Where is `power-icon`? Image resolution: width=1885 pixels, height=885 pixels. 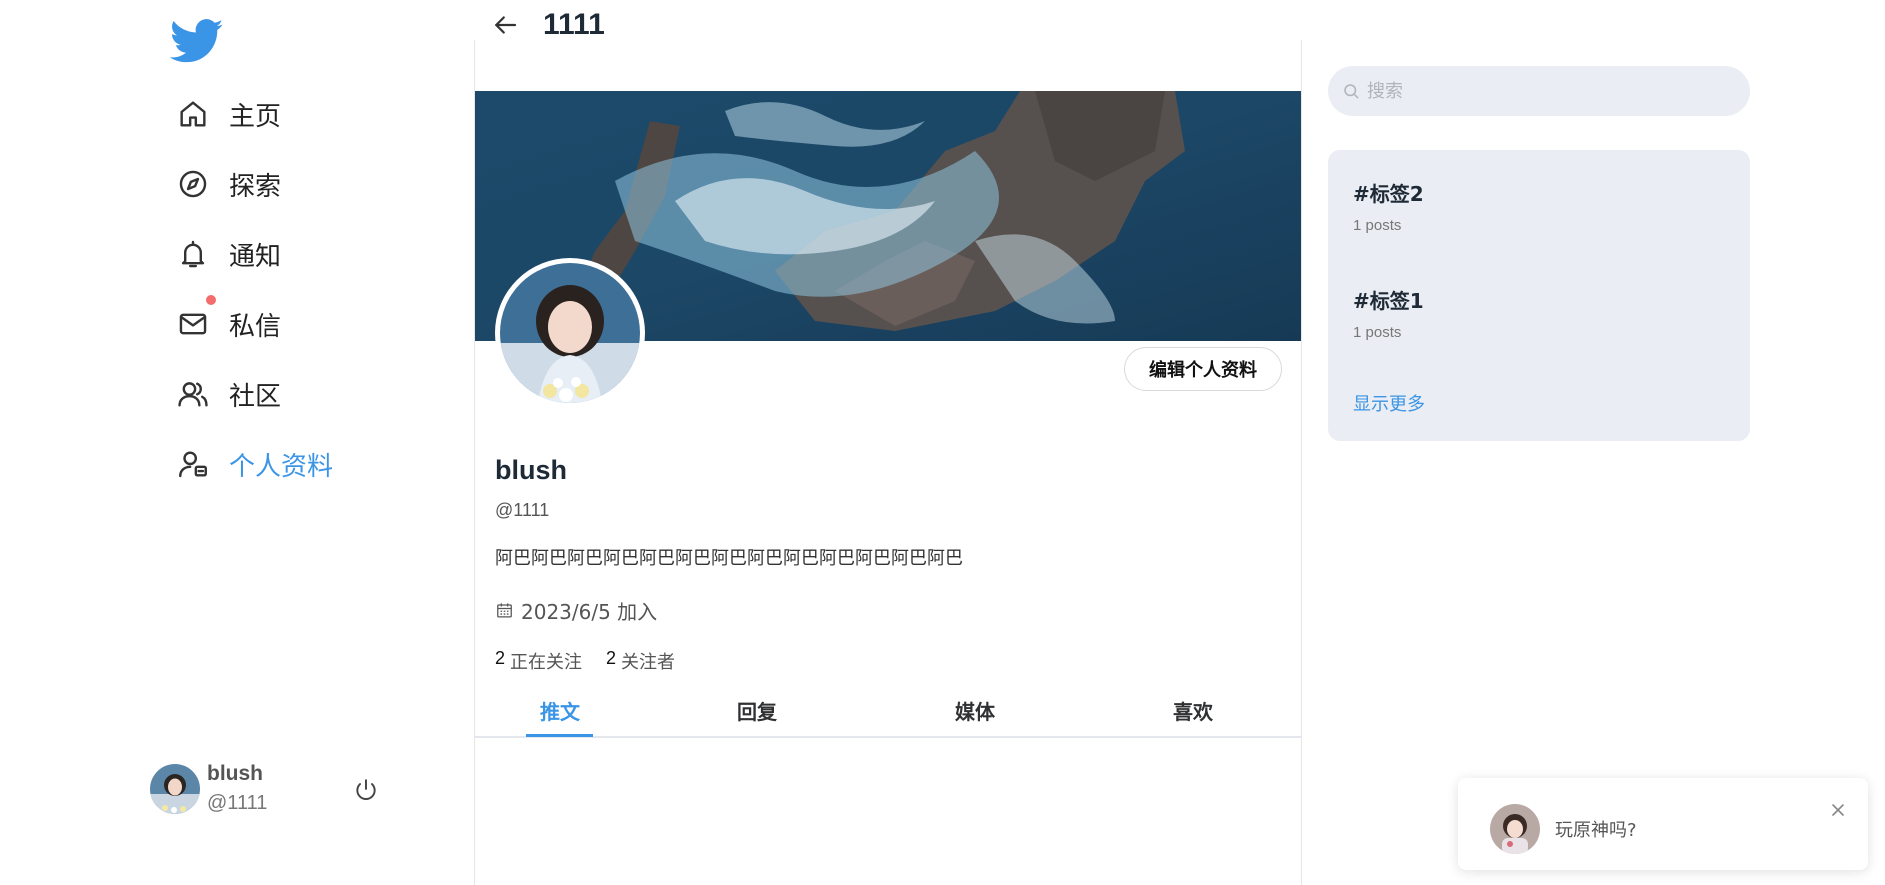
power-icon is located at coordinates (366, 790).